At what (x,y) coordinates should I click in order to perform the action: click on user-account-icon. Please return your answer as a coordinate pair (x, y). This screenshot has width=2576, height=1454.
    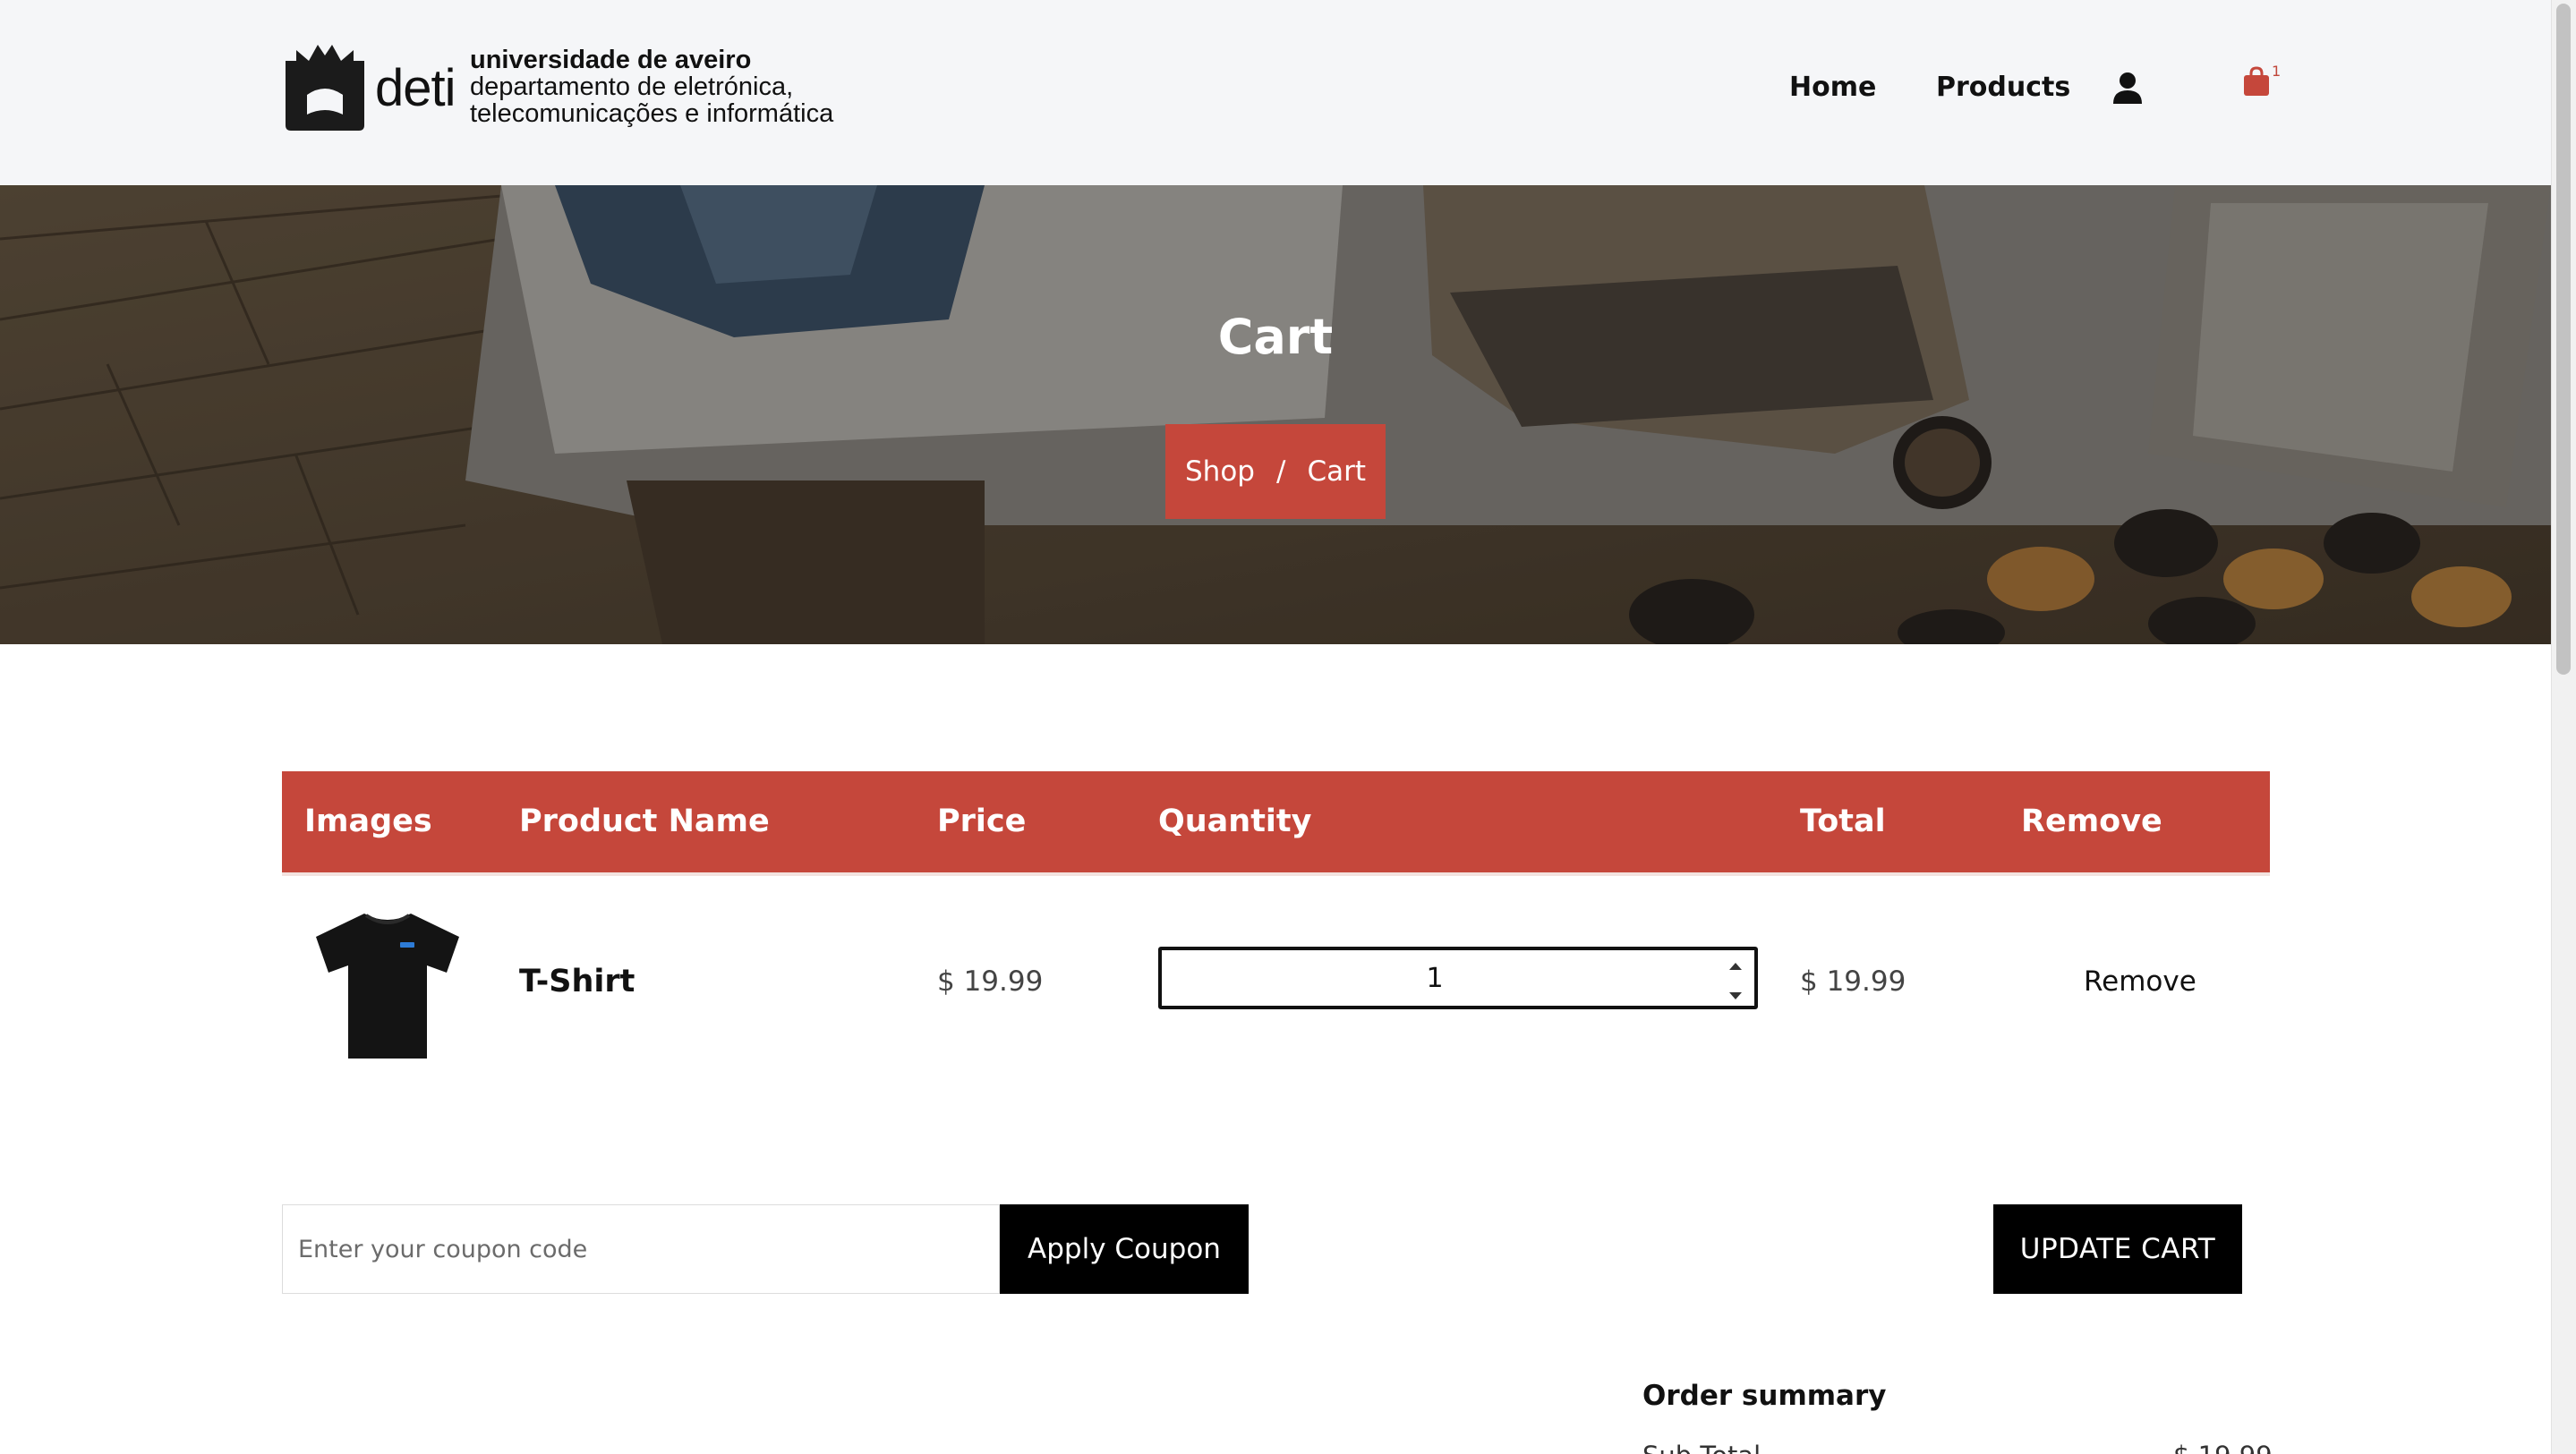
    Looking at the image, I should click on (2127, 88).